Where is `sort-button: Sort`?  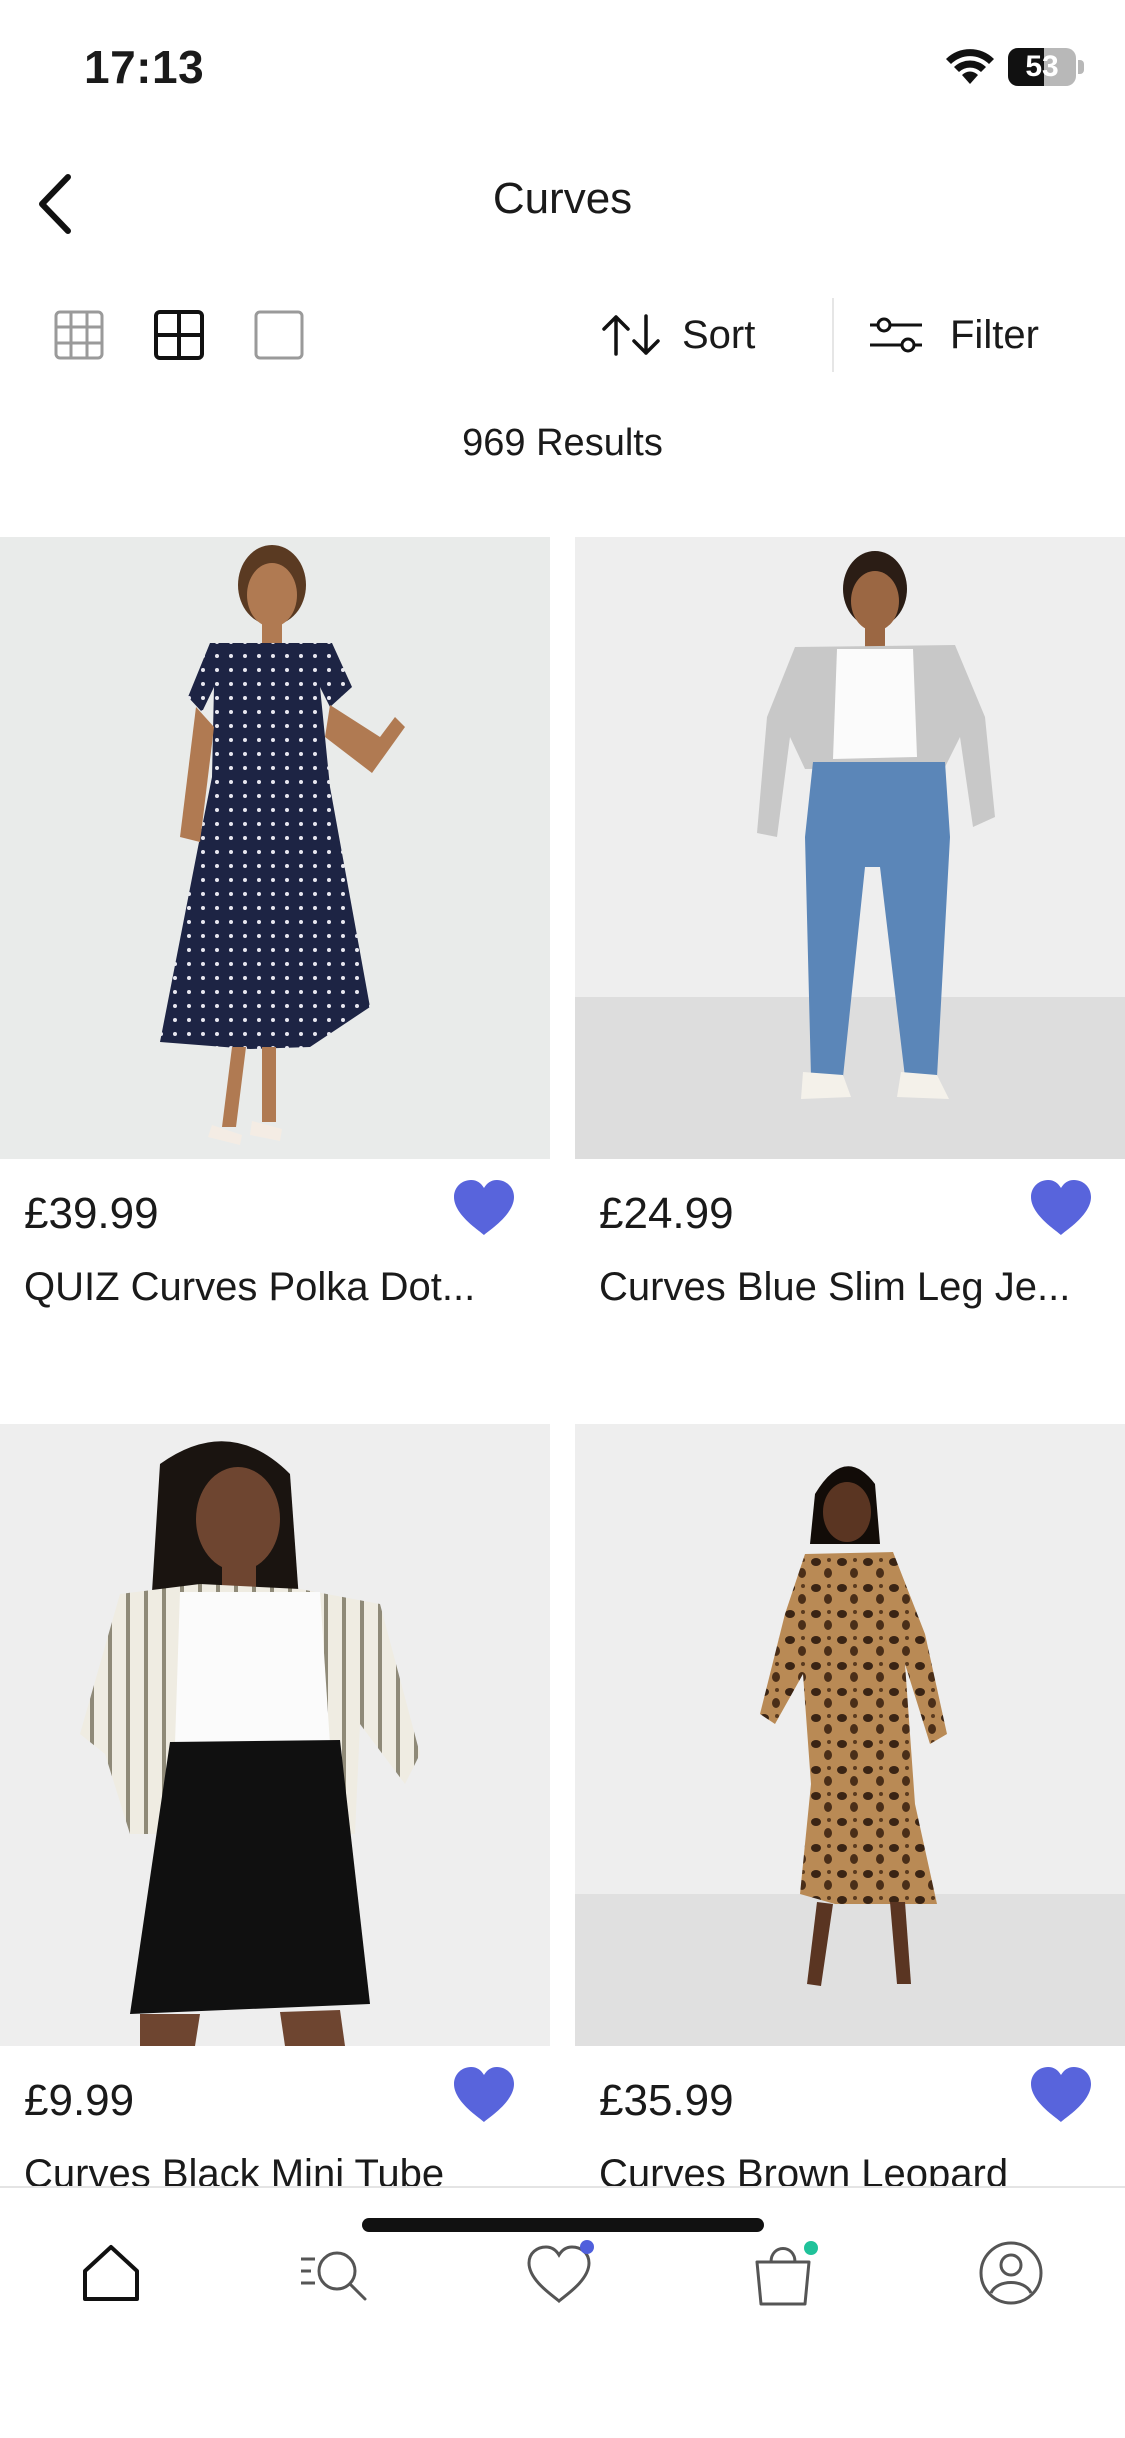
sort-button: Sort is located at coordinates (677, 335).